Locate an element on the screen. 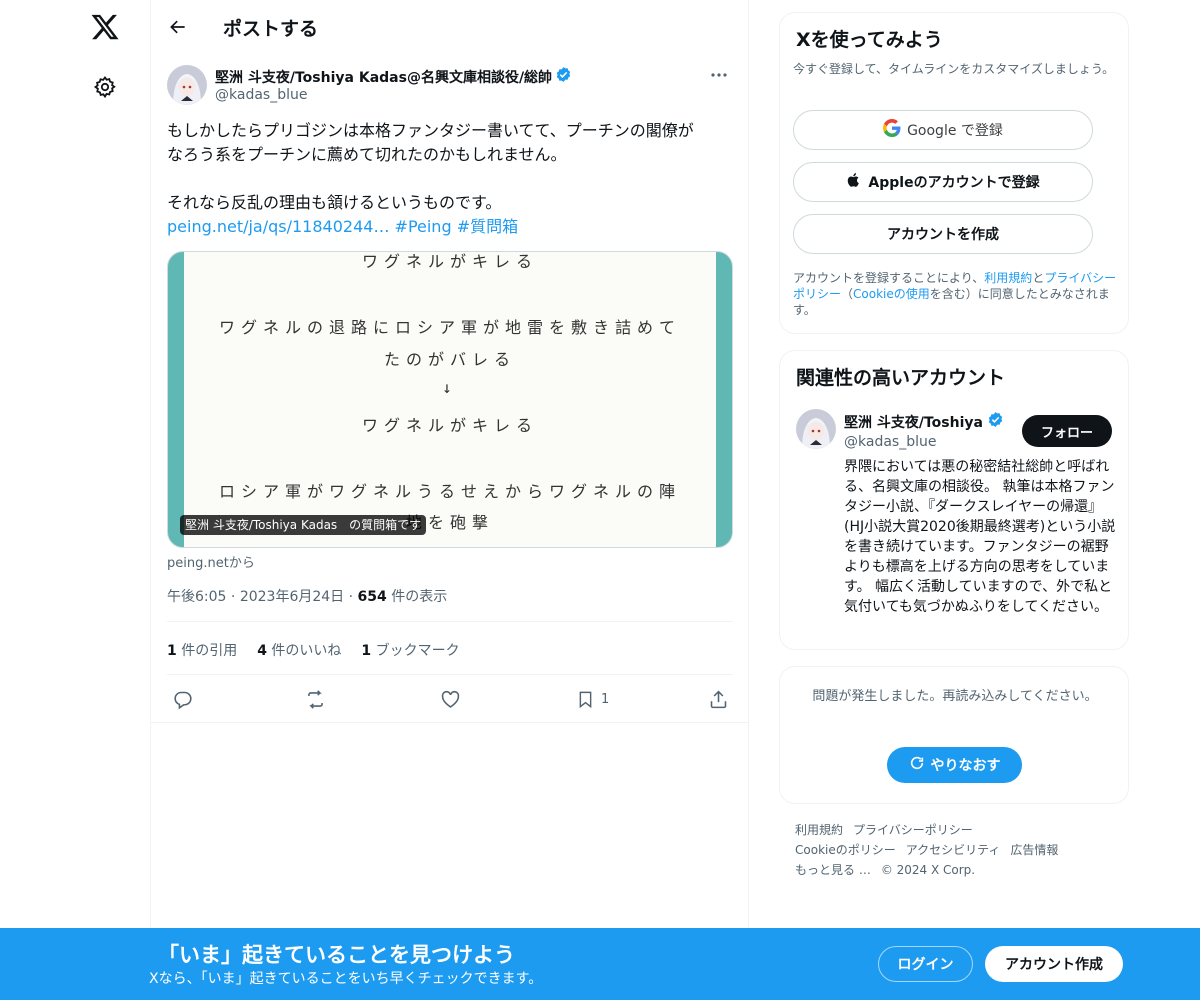 This screenshot has height=1000, width=1200. signup-button: アカウント作成 is located at coordinates (1054, 964).